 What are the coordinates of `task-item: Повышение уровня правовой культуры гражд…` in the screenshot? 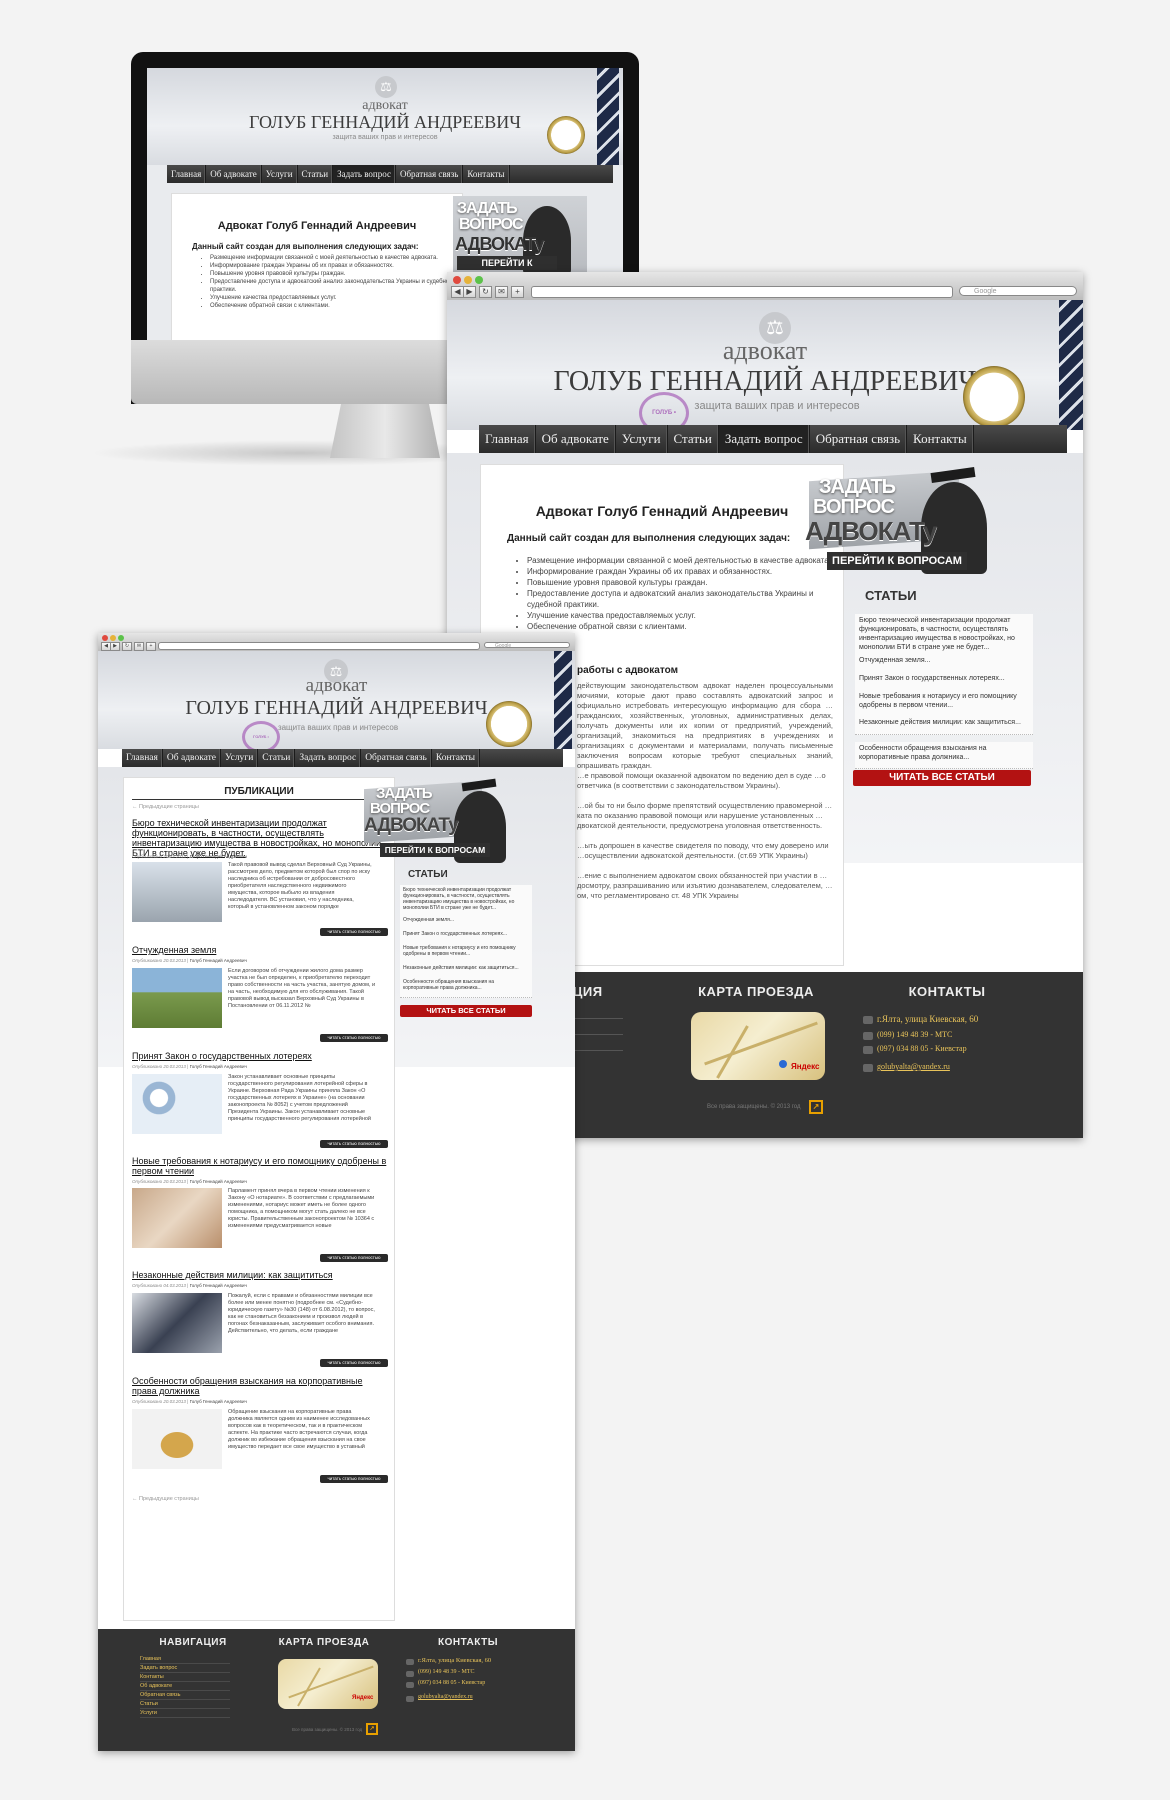 It's located at (340, 274).